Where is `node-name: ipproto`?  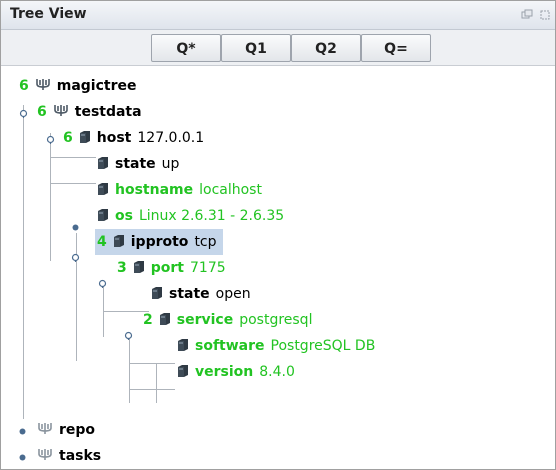 node-name: ipproto is located at coordinates (159, 242).